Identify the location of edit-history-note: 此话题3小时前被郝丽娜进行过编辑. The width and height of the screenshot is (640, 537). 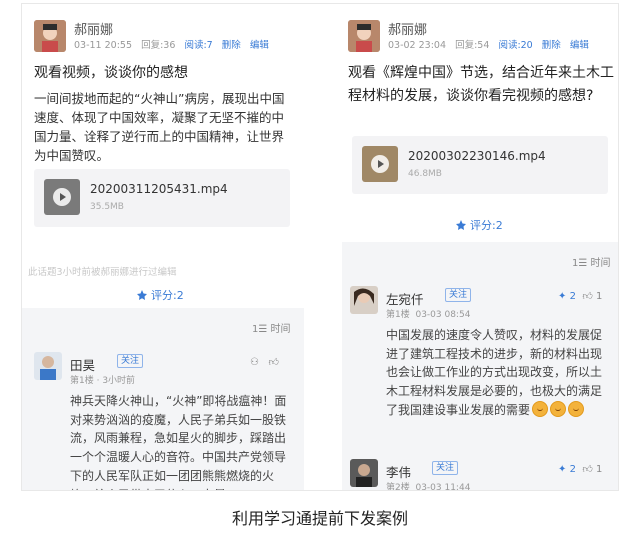
(102, 272).